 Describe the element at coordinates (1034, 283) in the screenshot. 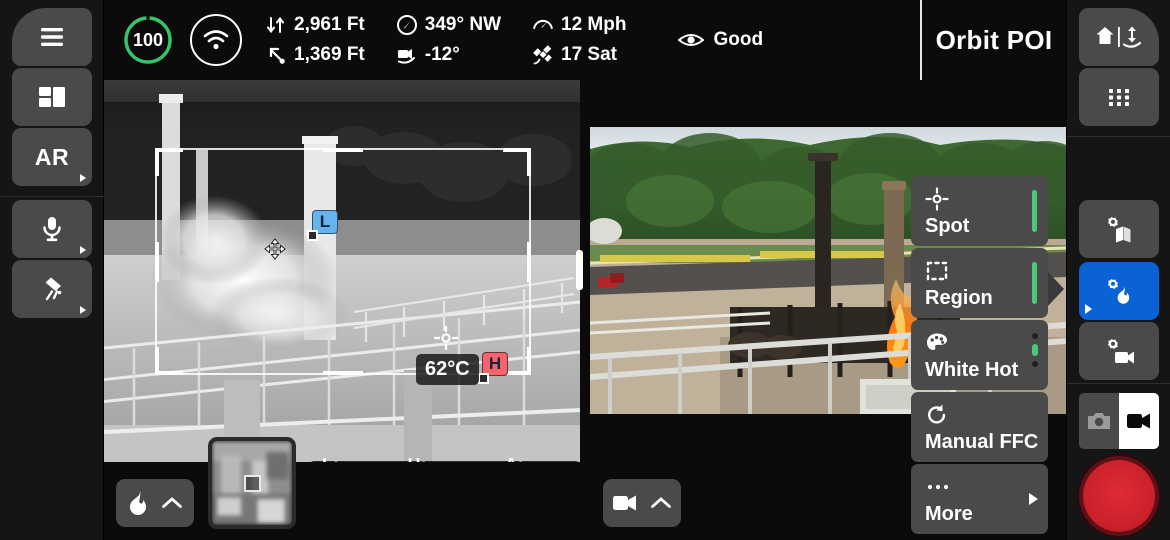

I see `region-indicator` at that location.